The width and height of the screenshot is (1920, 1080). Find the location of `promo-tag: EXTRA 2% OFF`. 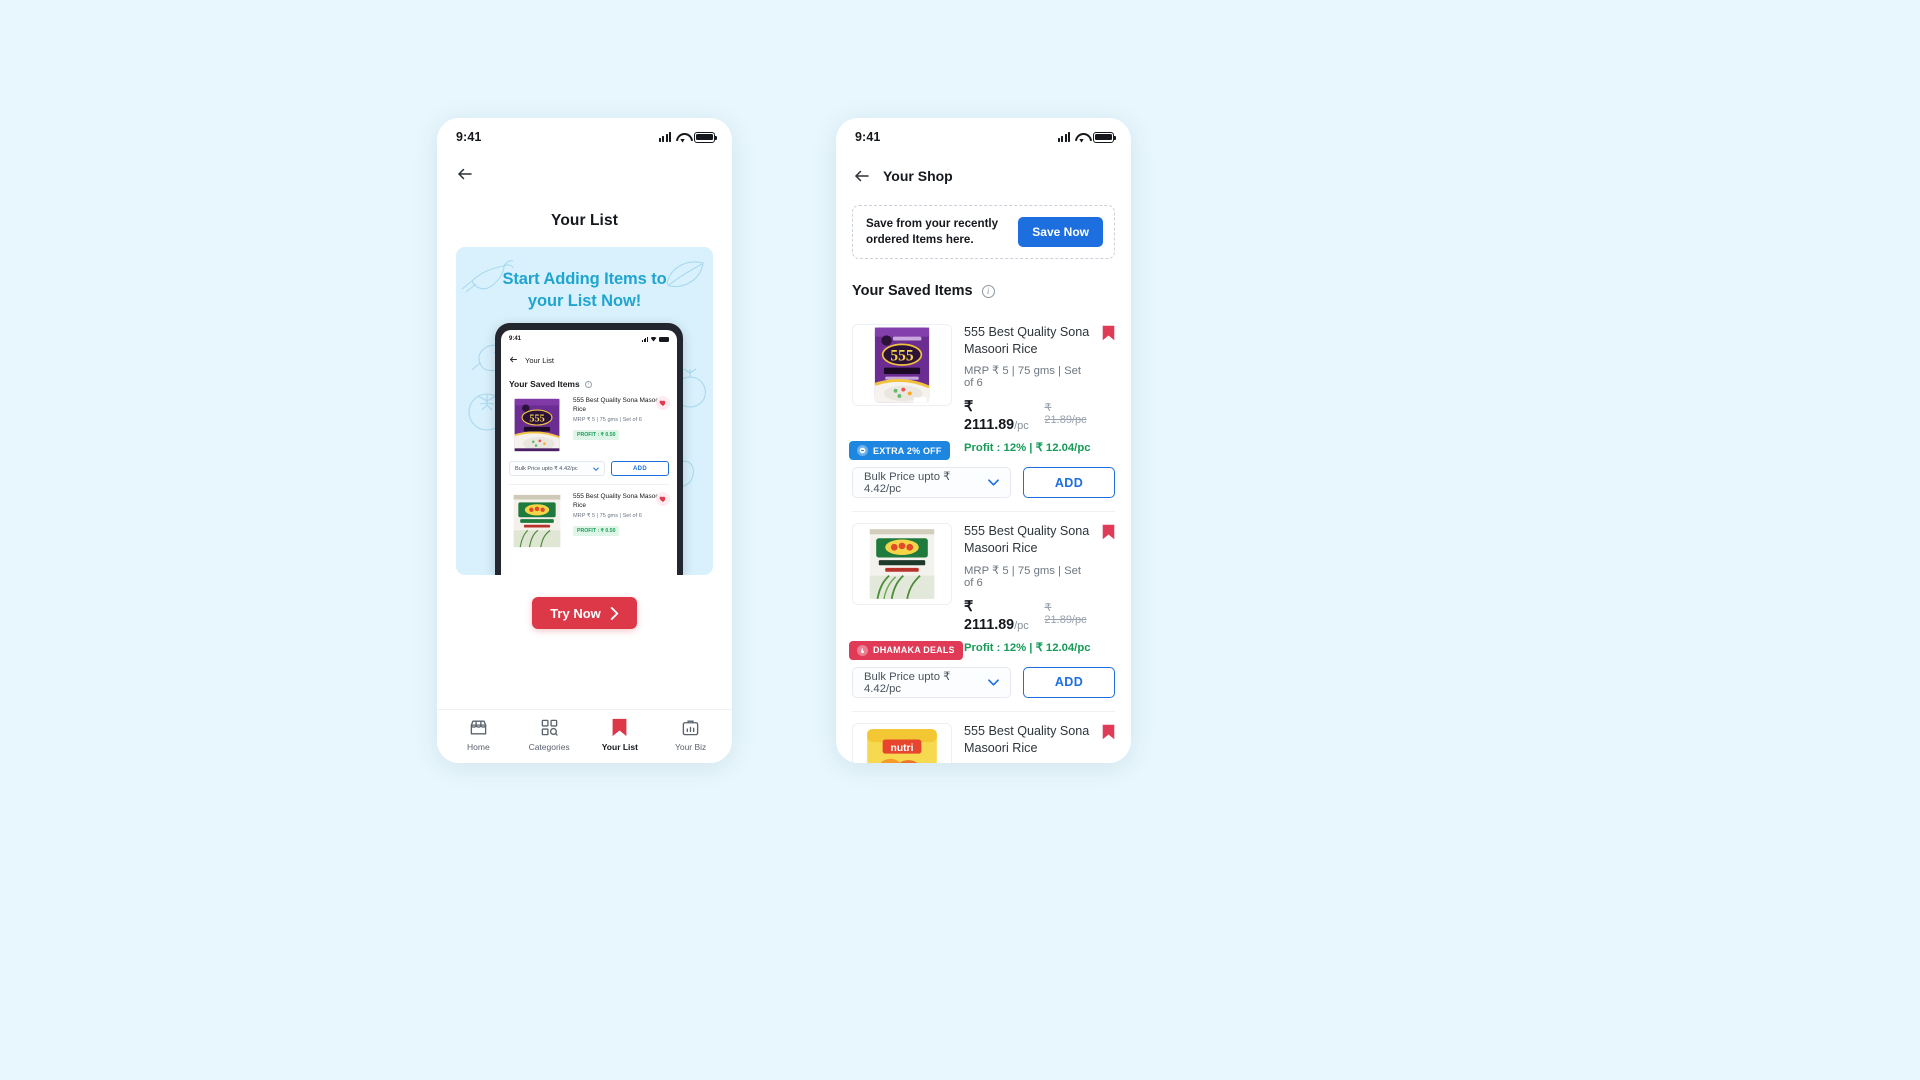

promo-tag: EXTRA 2% OFF is located at coordinates (899, 451).